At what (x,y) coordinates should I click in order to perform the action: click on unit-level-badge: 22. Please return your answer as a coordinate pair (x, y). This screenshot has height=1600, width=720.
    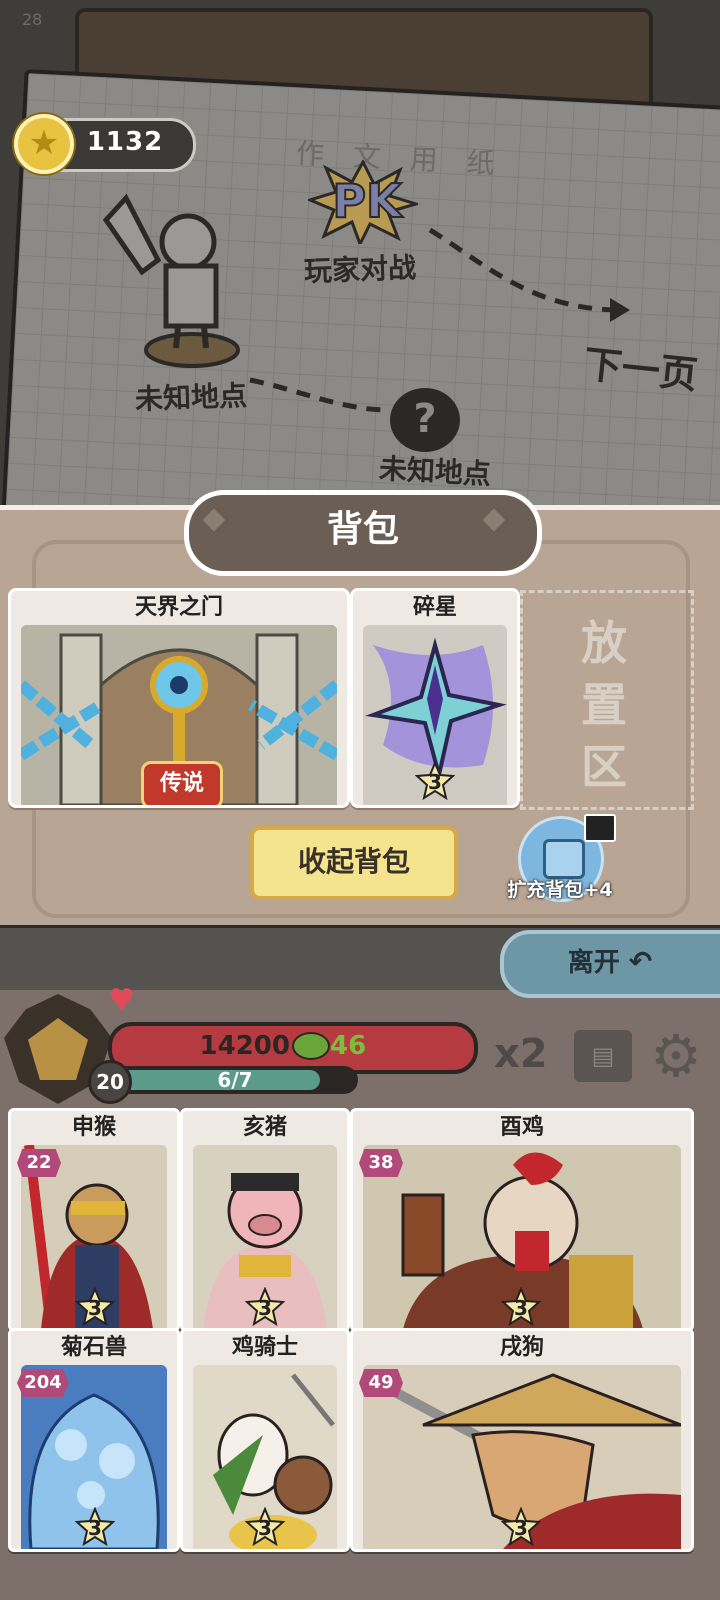
    Looking at the image, I should click on (39, 1163).